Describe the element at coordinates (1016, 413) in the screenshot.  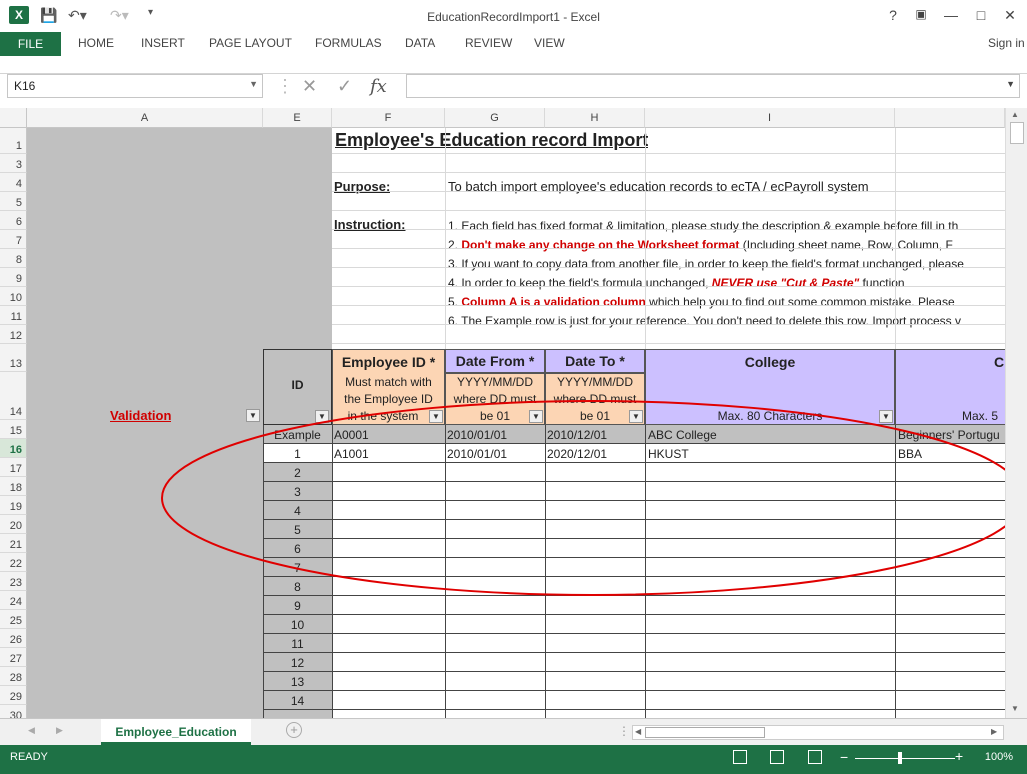
I see `vertical-scrollbar: ▲ ▼` at that location.